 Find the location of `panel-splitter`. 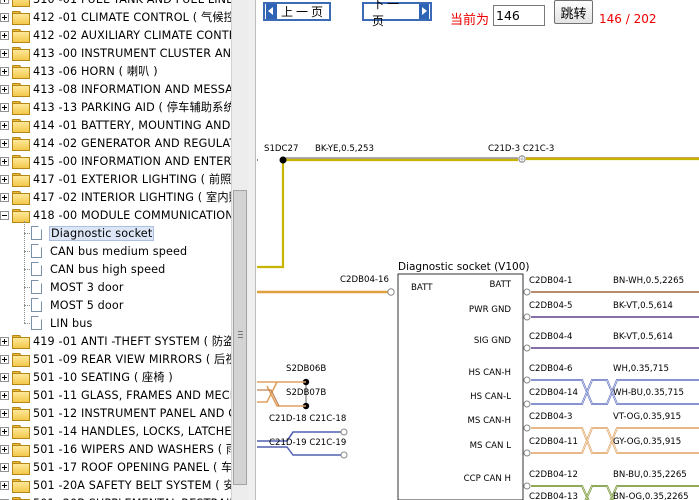

panel-splitter is located at coordinates (252, 250).